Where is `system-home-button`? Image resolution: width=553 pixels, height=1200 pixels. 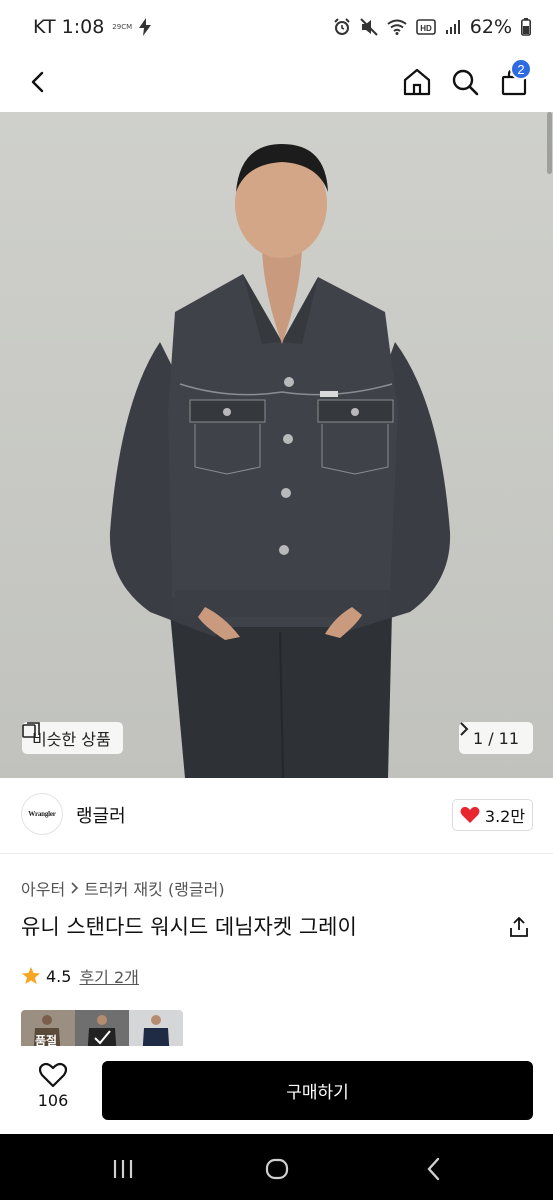
system-home-button is located at coordinates (277, 1169).